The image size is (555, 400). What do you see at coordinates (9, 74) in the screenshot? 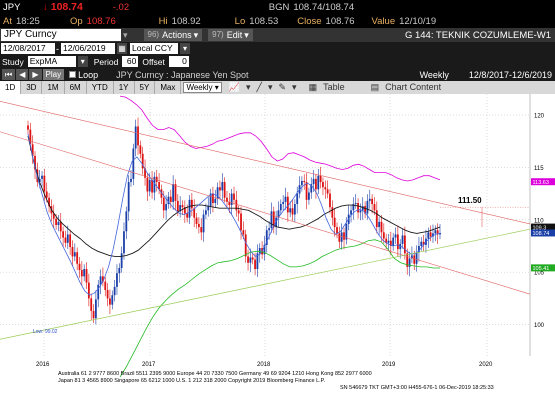
I see `rewind-button: ⏮` at bounding box center [9, 74].